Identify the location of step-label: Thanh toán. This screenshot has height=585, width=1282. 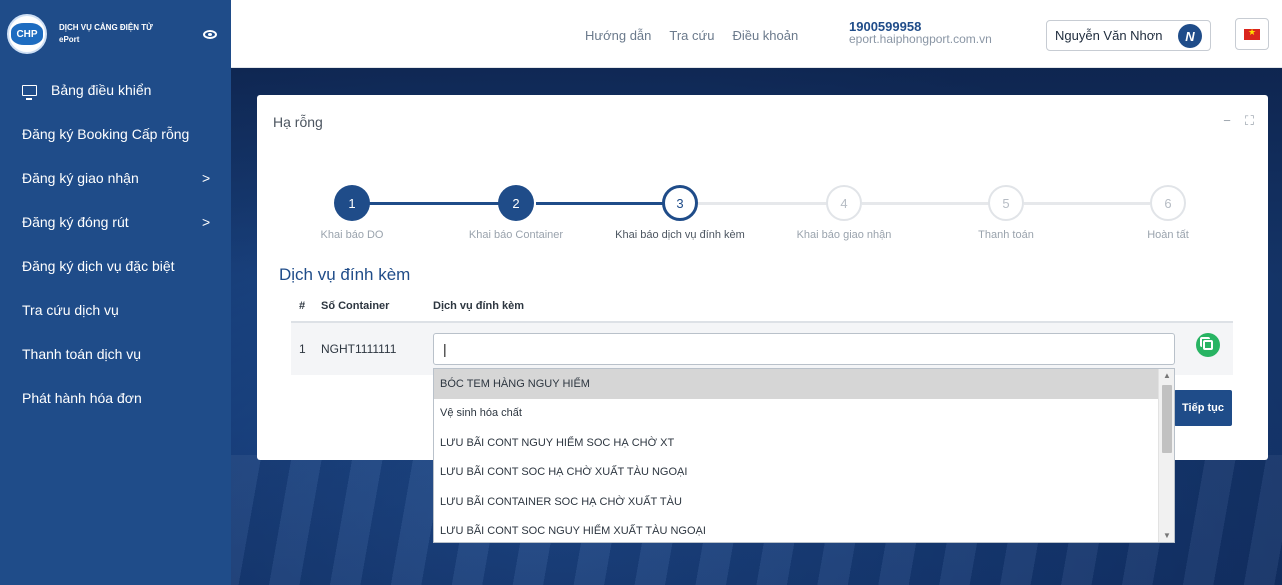
(1006, 235).